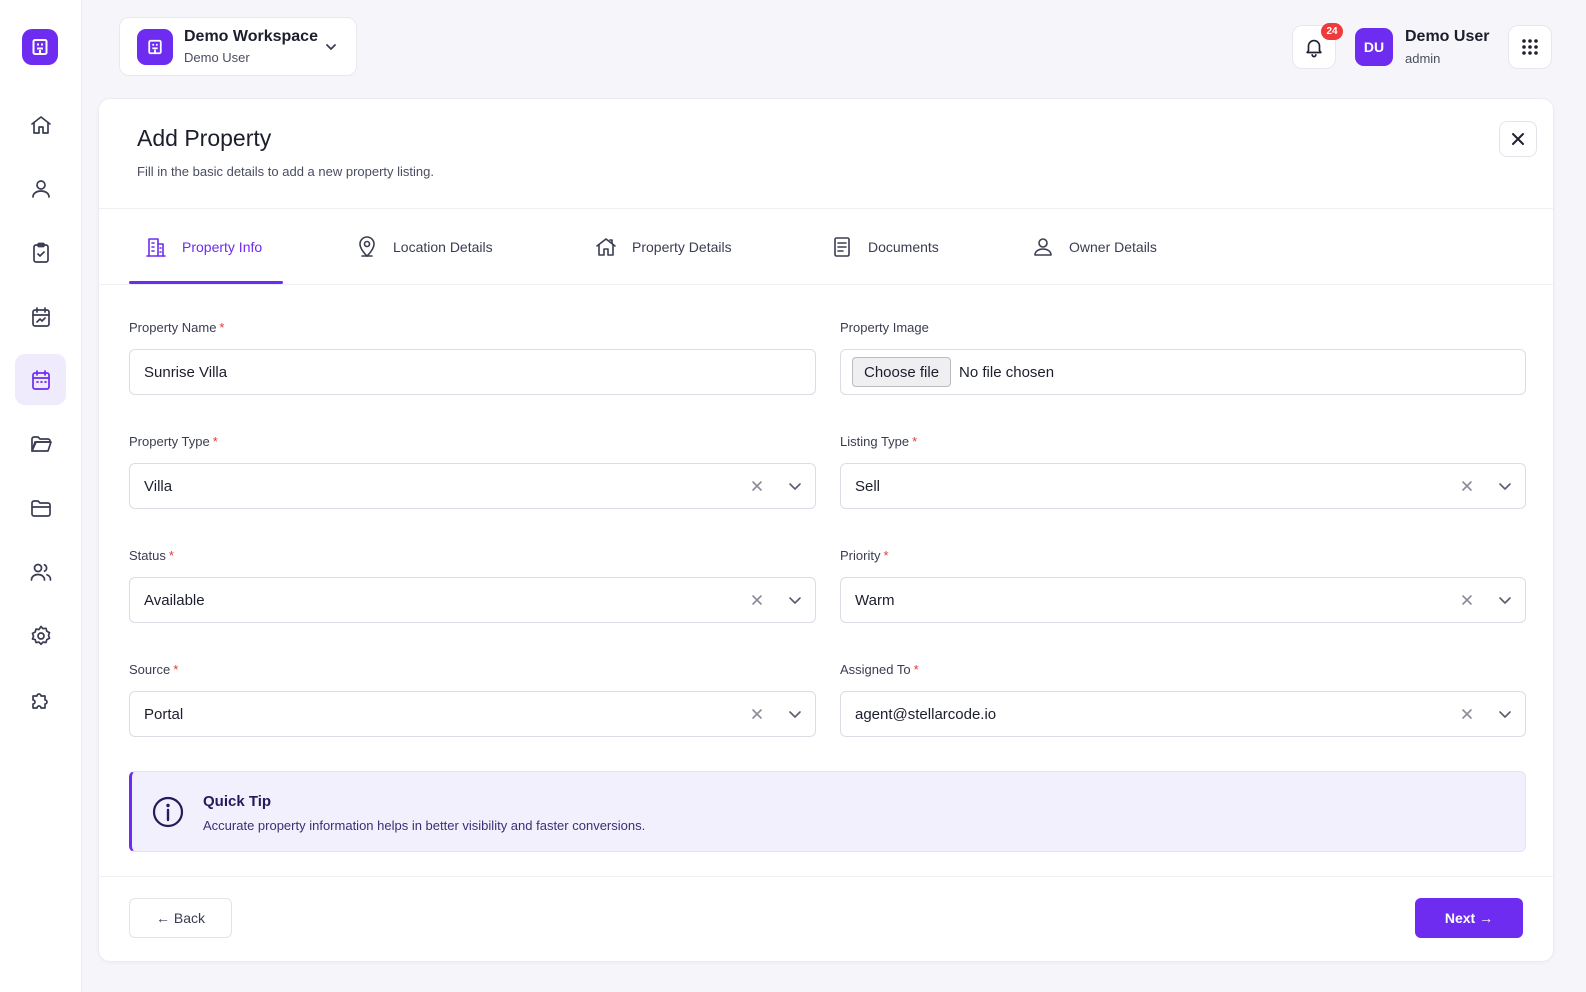 This screenshot has width=1586, height=992. Describe the element at coordinates (238, 46) in the screenshot. I see `workspace-switcher: Demo Workspace Demo User` at that location.